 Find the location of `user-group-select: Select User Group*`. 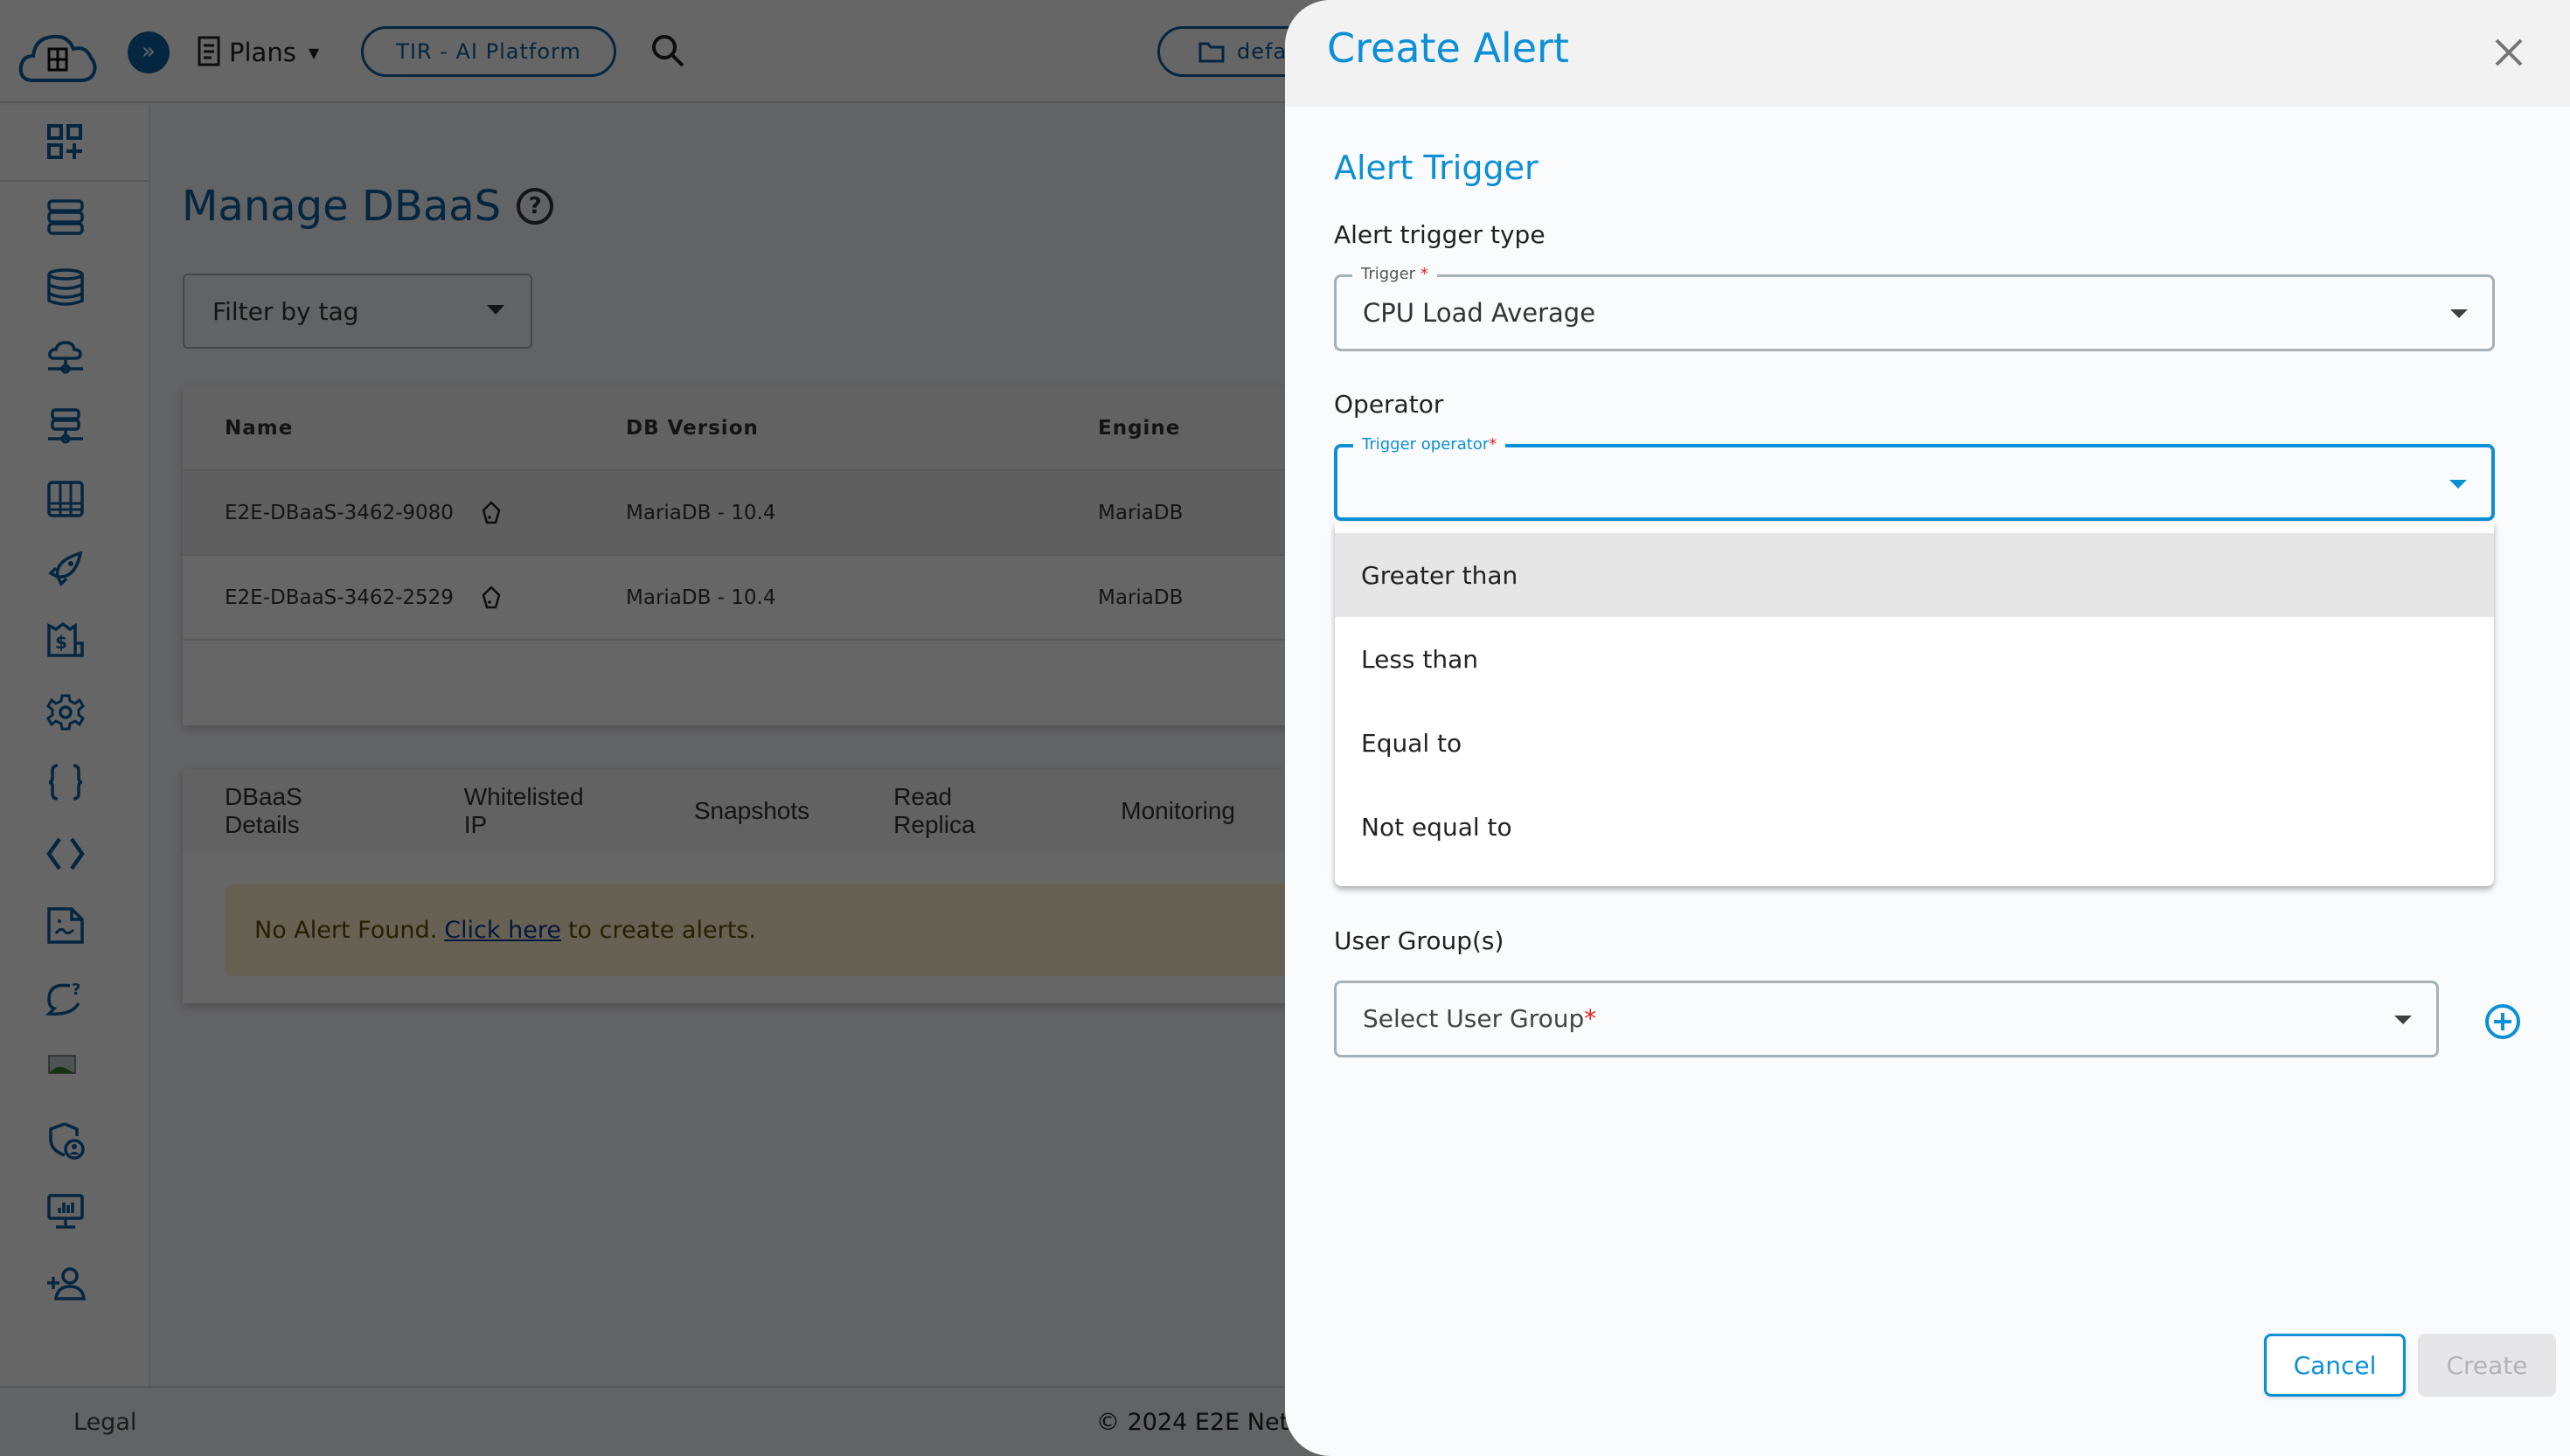

user-group-select: Select User Group* is located at coordinates (1886, 1019).